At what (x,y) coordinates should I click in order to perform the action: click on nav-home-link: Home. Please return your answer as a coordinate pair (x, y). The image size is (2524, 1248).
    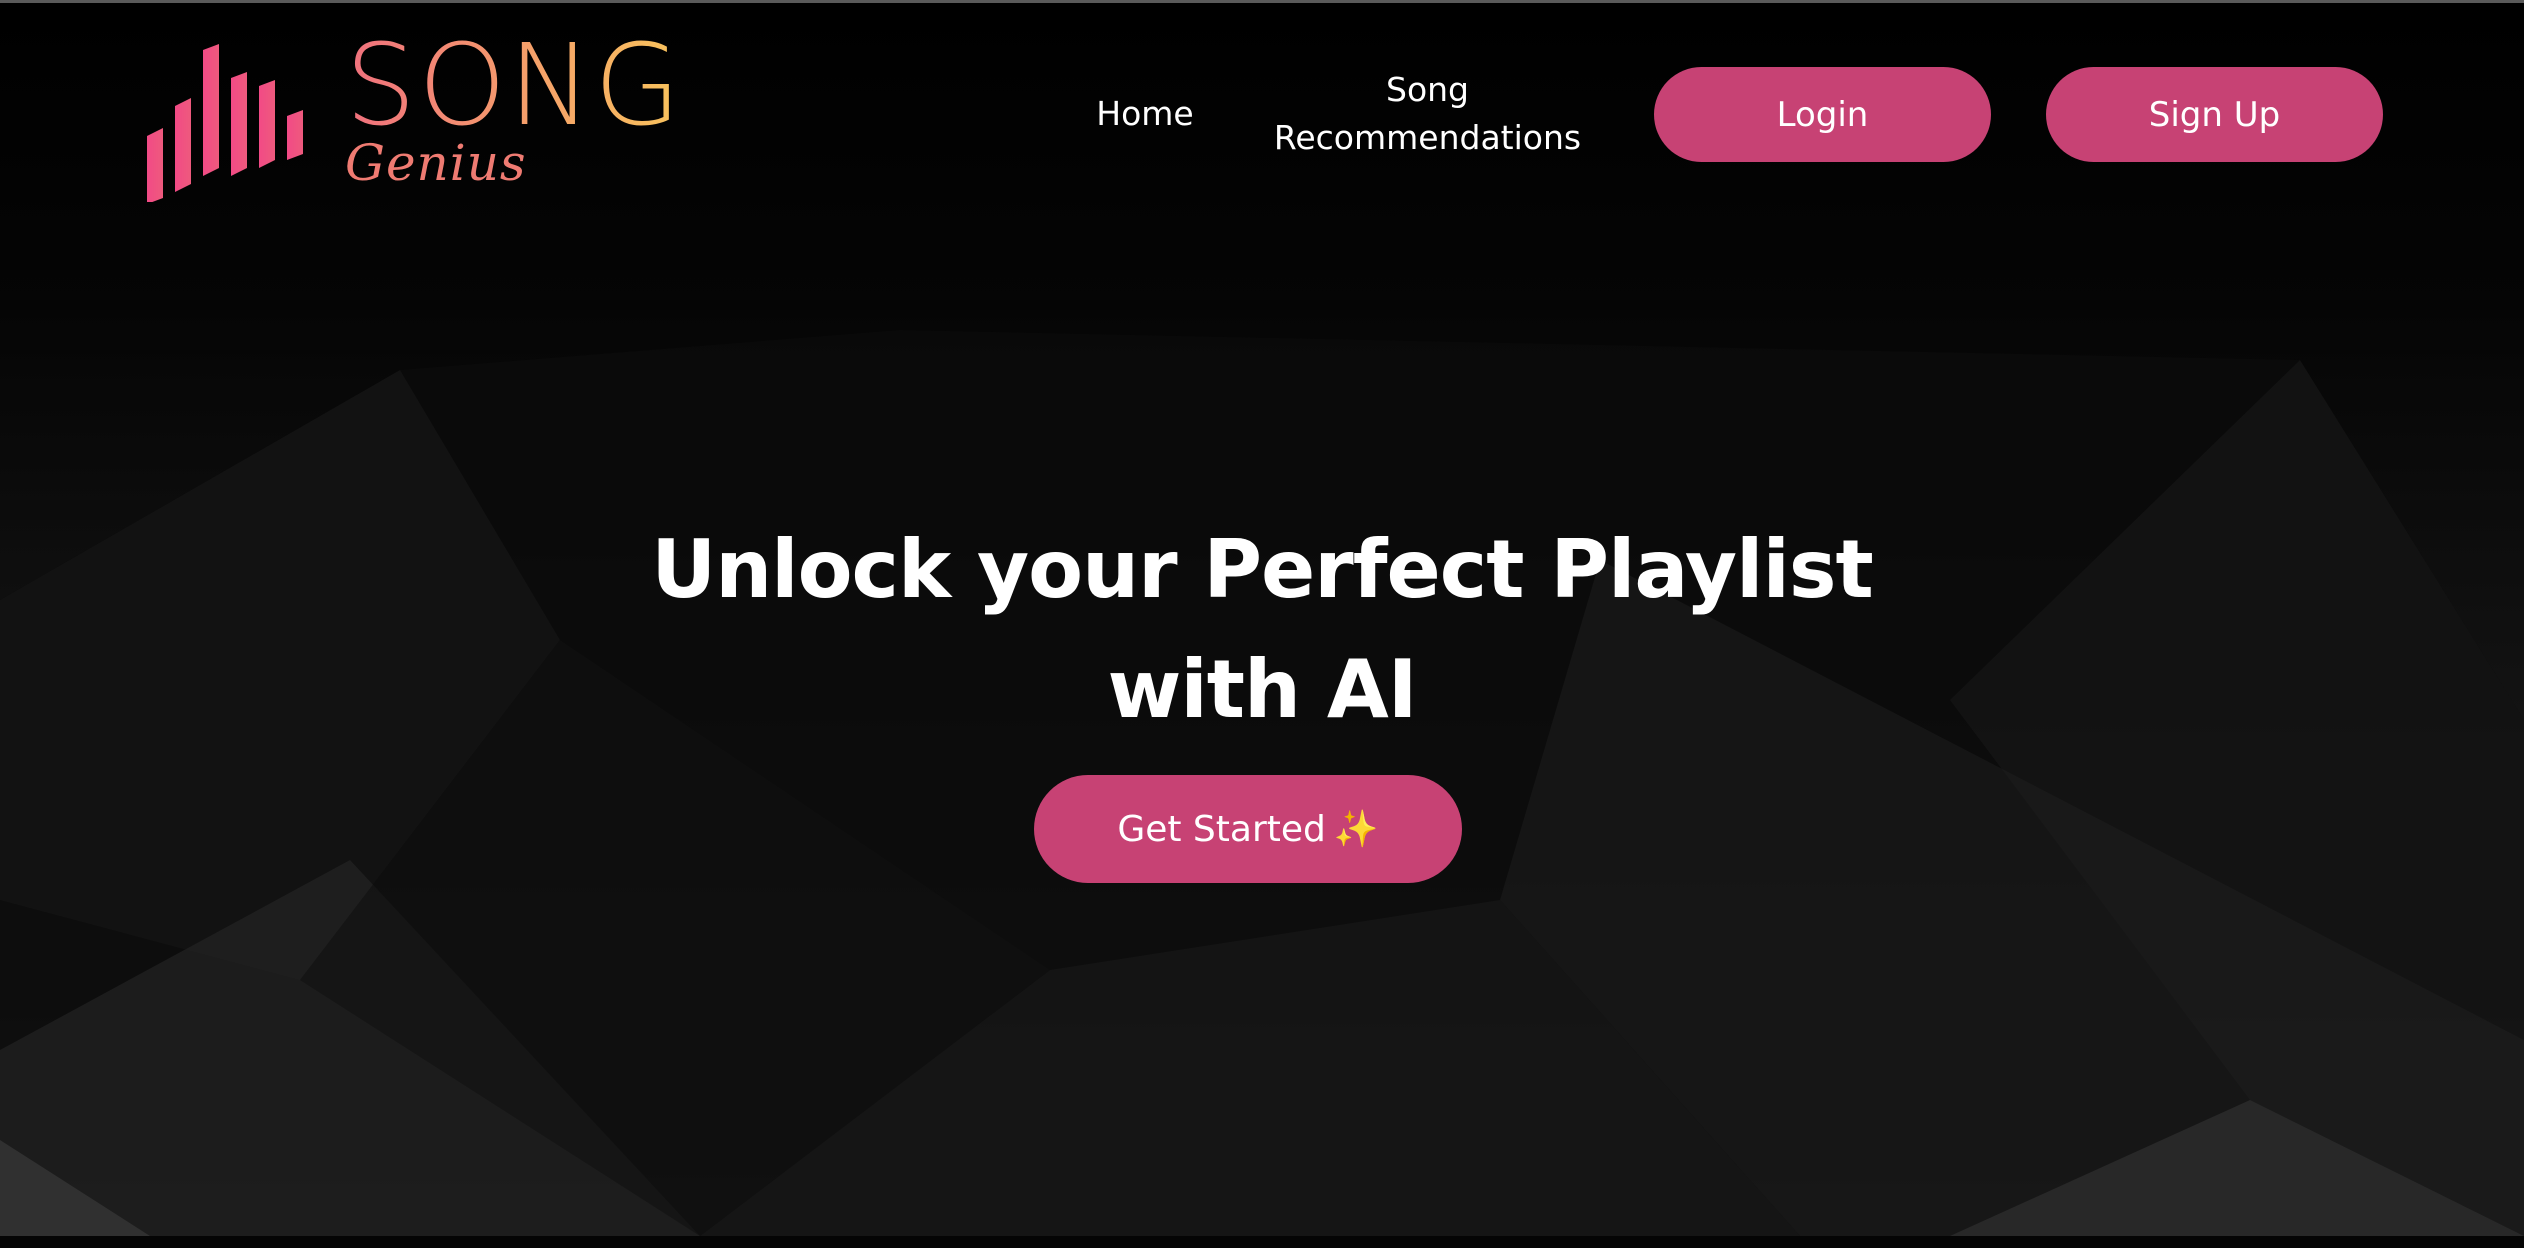
    Looking at the image, I should click on (1145, 114).